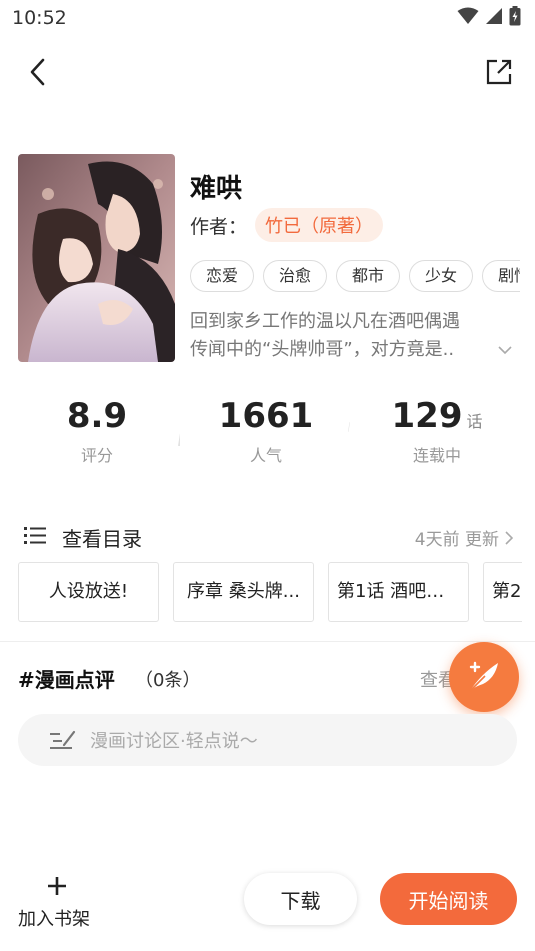  Describe the element at coordinates (509, 537) in the screenshot. I see `chevron-right-icon` at that location.